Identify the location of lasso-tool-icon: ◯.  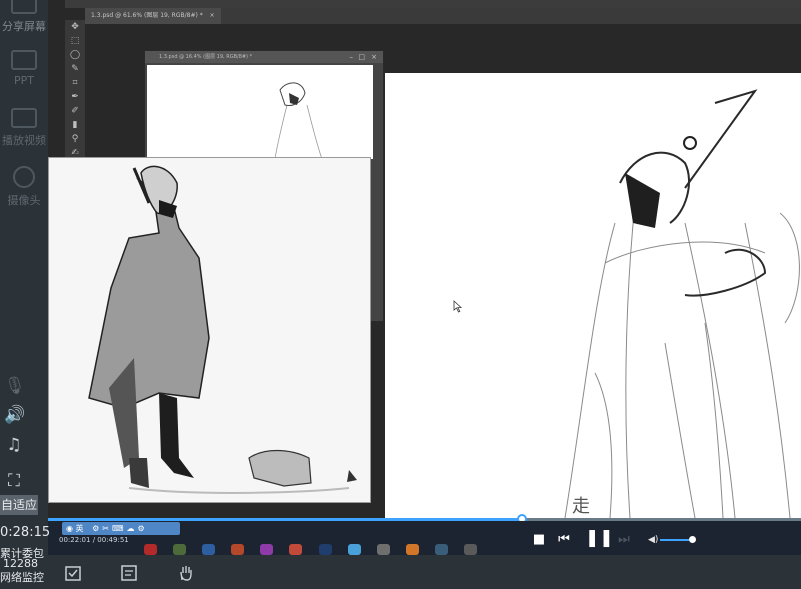
(75, 55).